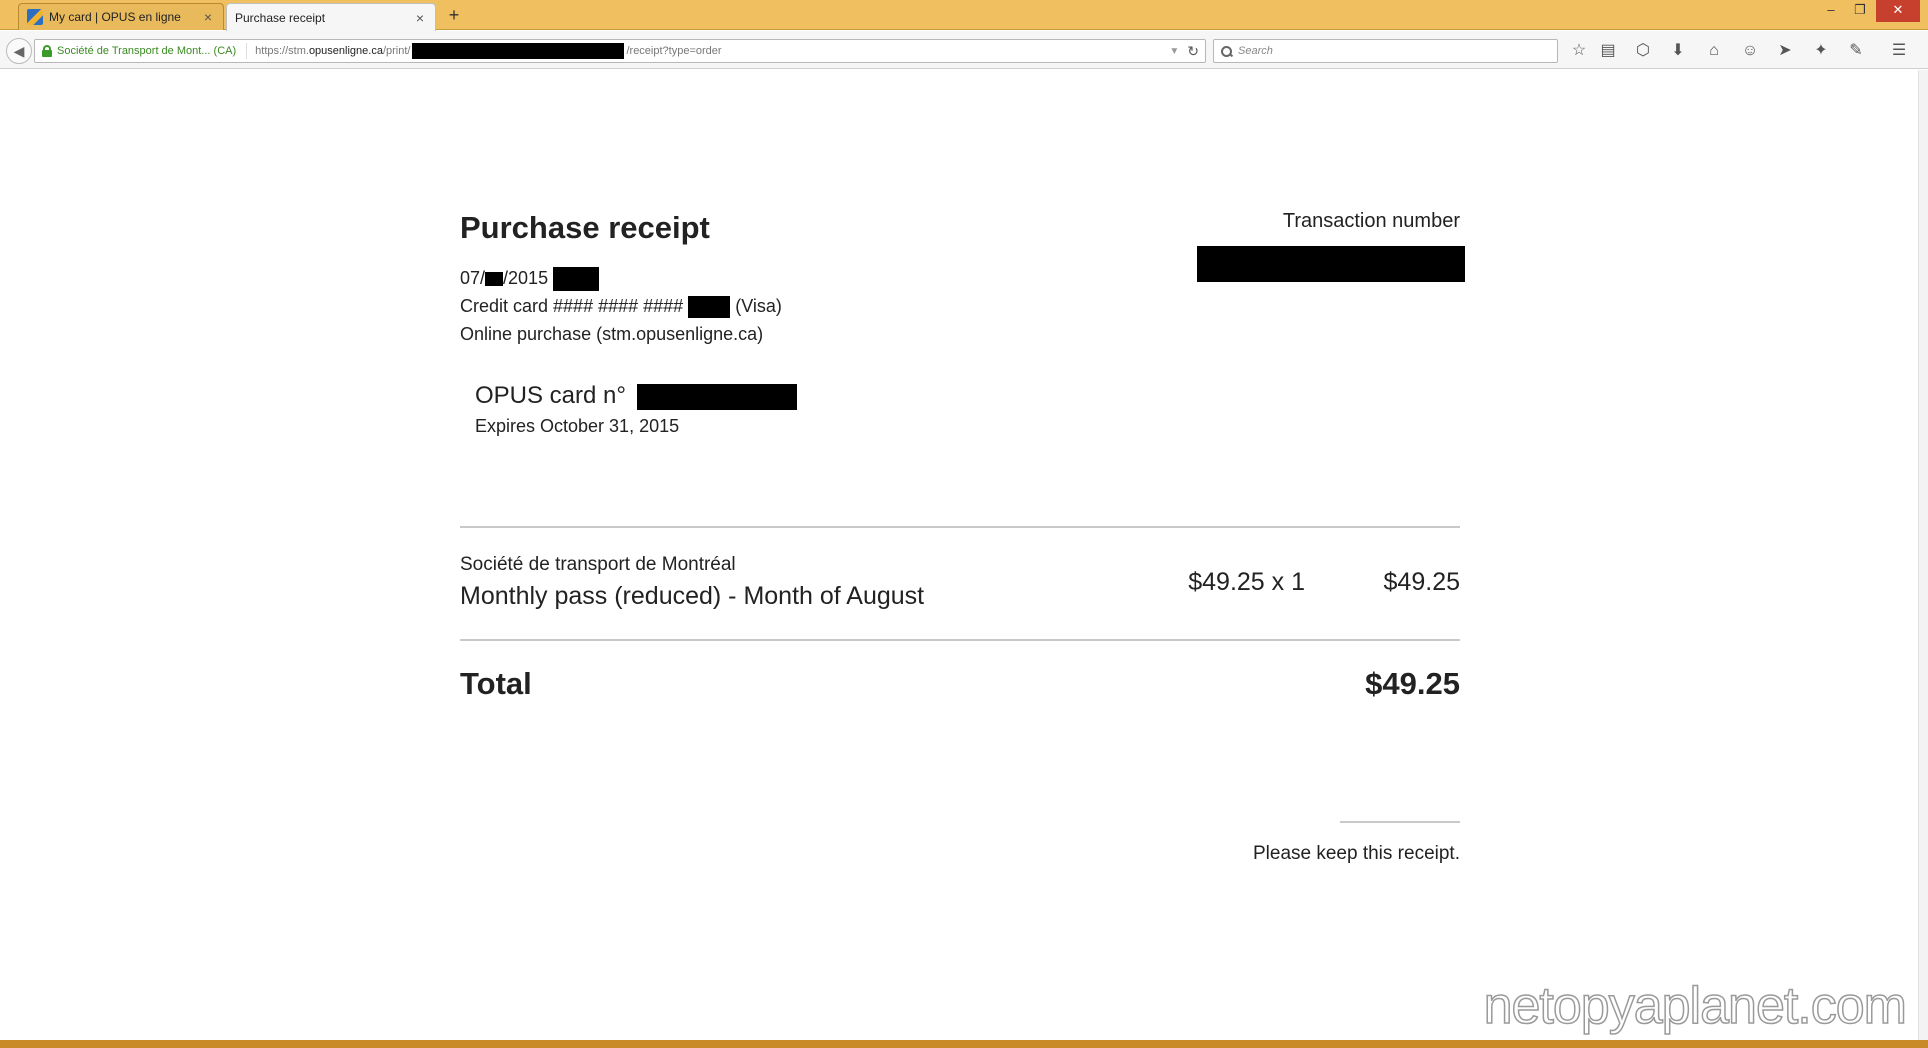 Image resolution: width=1928 pixels, height=1048 pixels. Describe the element at coordinates (1400, 822) in the screenshot. I see `signature-line` at that location.